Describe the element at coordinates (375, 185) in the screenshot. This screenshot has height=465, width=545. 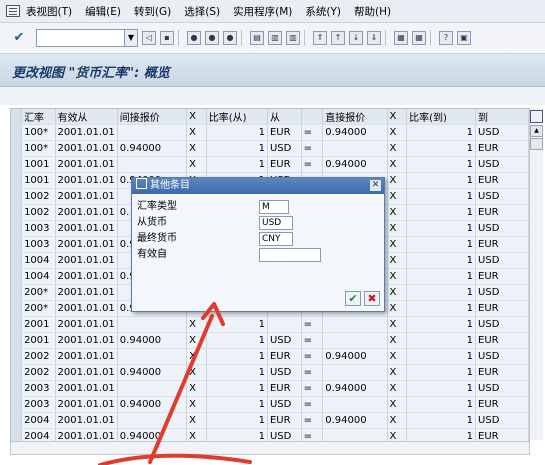
I see `close-icon: ✕` at that location.